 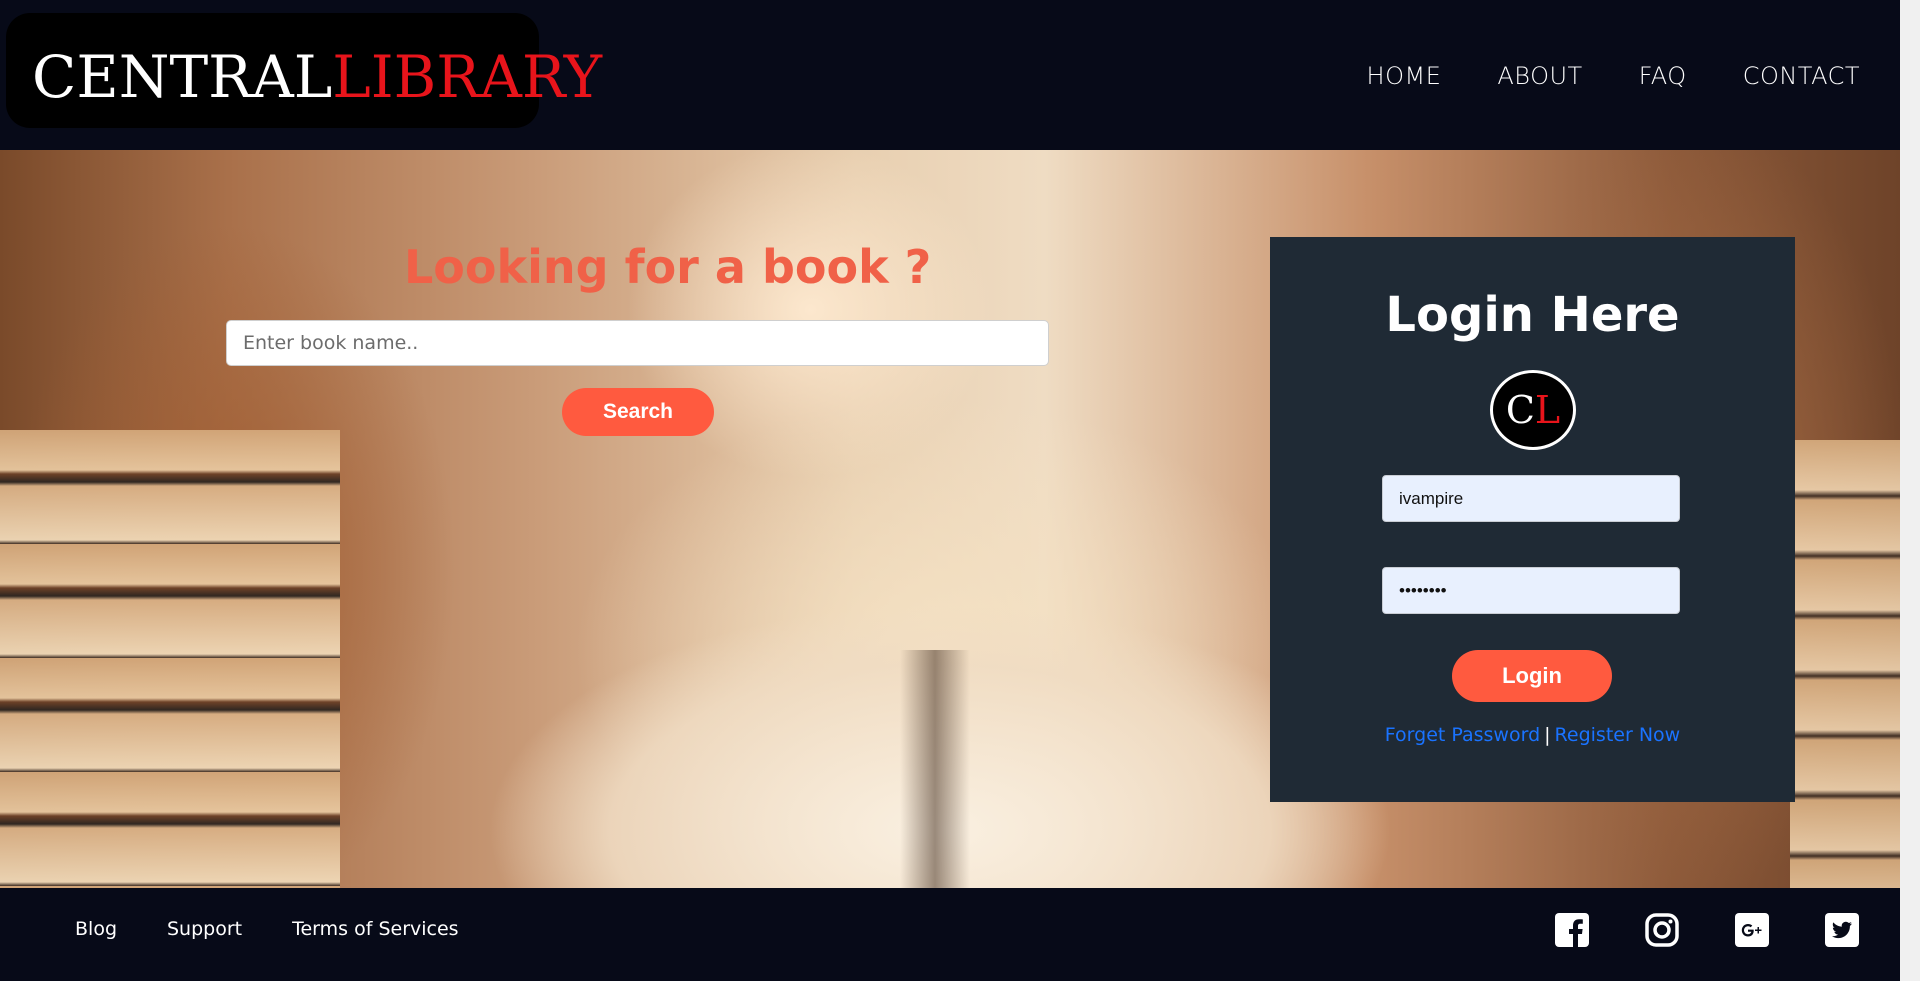 What do you see at coordinates (204, 929) in the screenshot?
I see `footer-link-support: Support` at bounding box center [204, 929].